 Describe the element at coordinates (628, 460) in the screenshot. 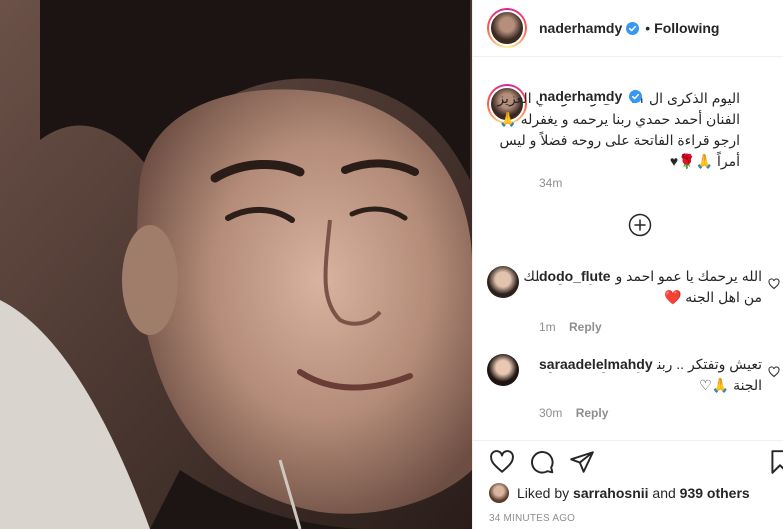

I see `action-bar` at that location.